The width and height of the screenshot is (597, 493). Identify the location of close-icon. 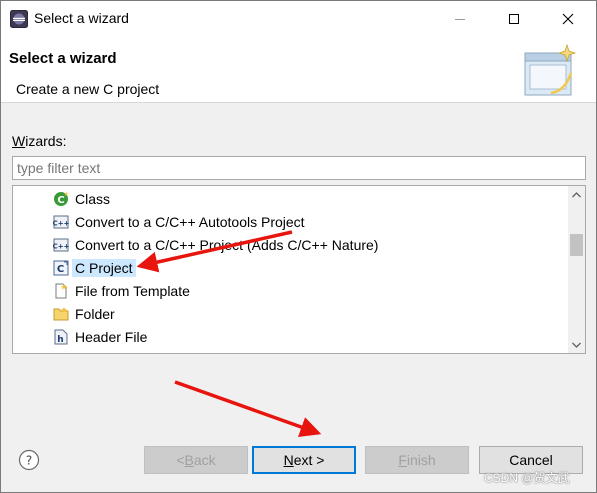
(568, 19).